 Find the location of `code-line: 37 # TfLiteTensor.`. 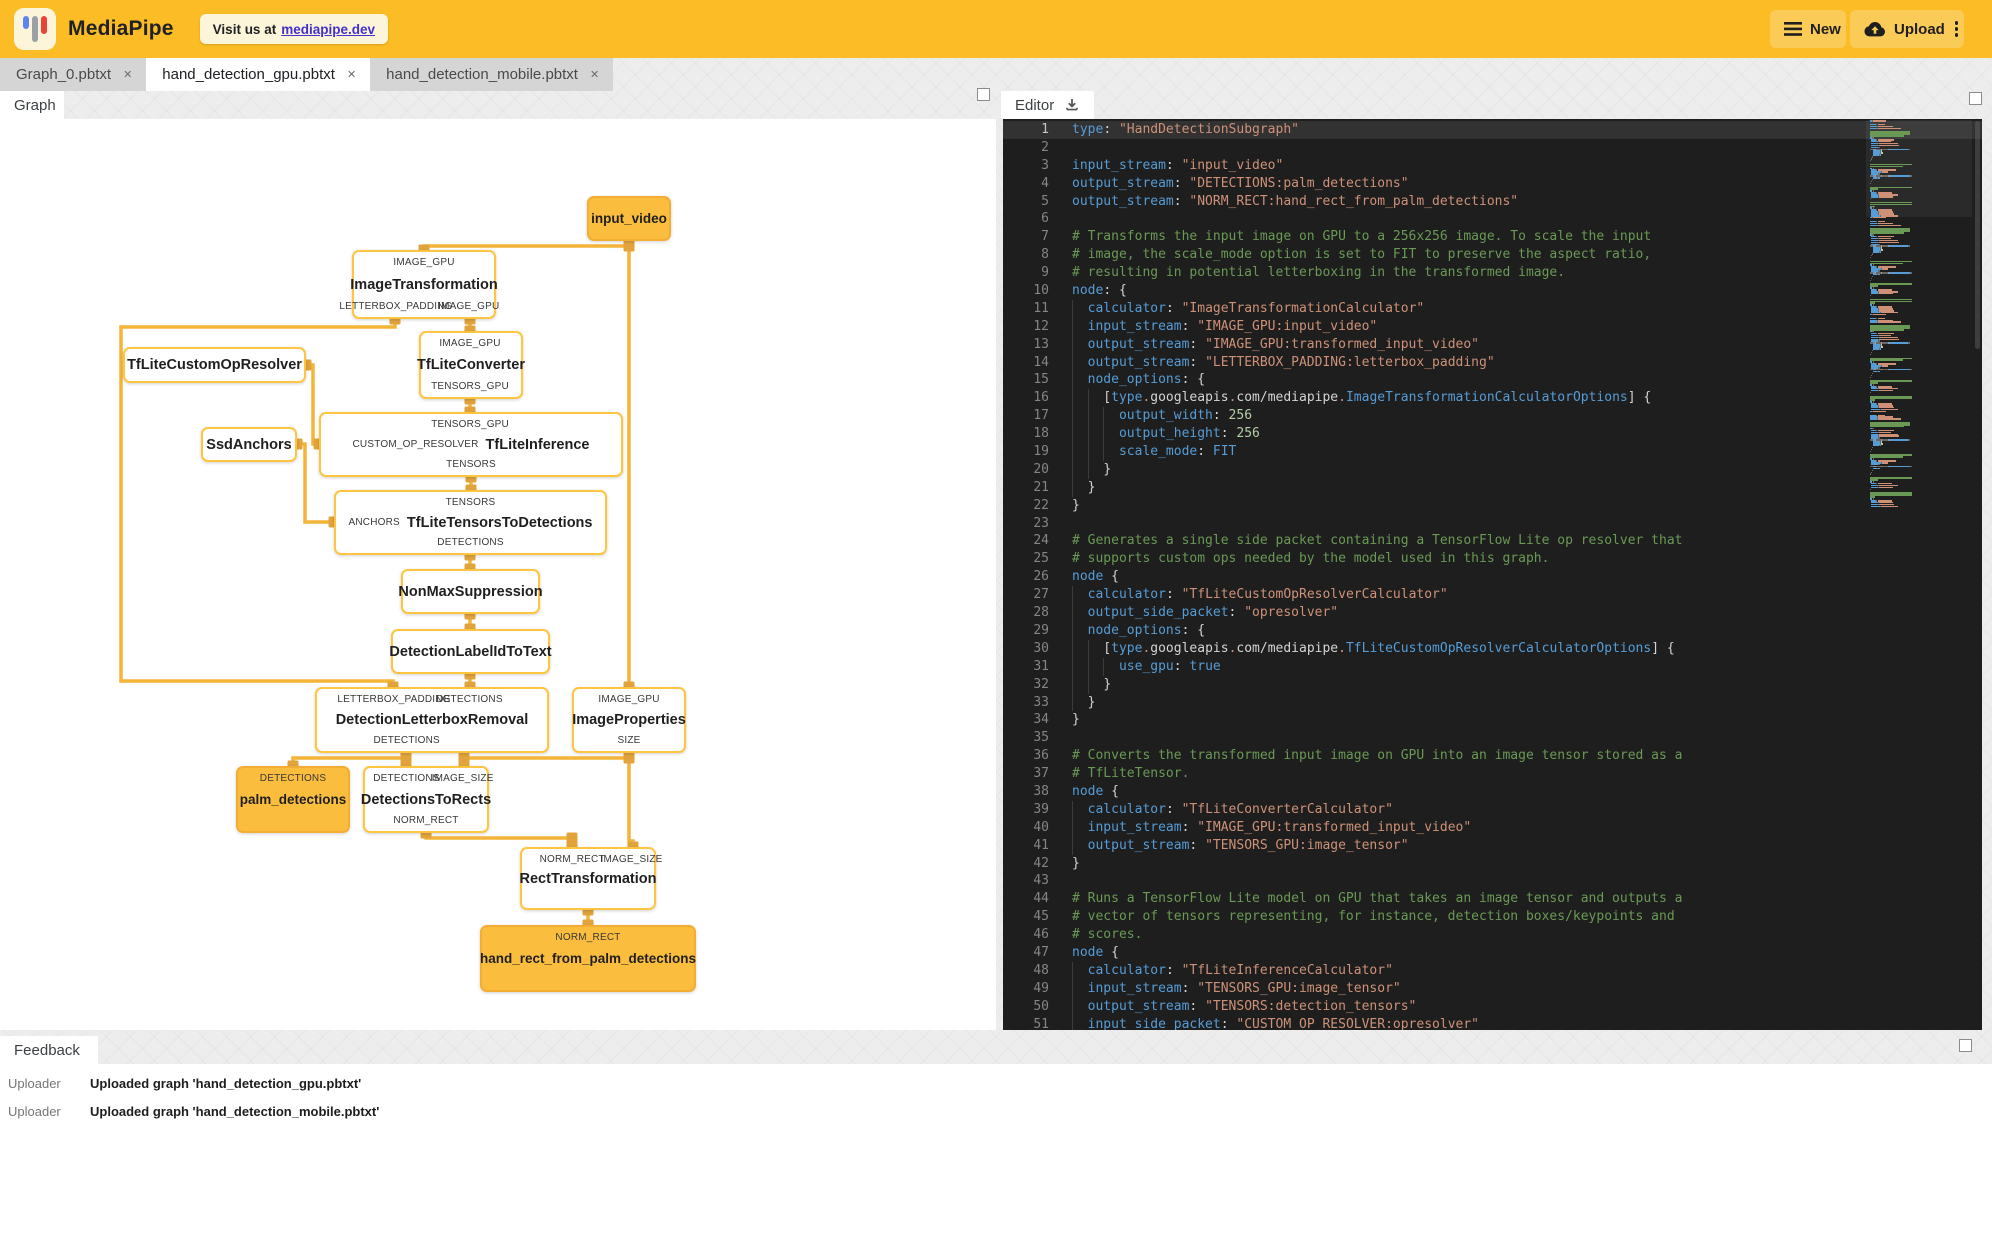

code-line: 37 # TfLiteTensor. is located at coordinates (1492, 774).